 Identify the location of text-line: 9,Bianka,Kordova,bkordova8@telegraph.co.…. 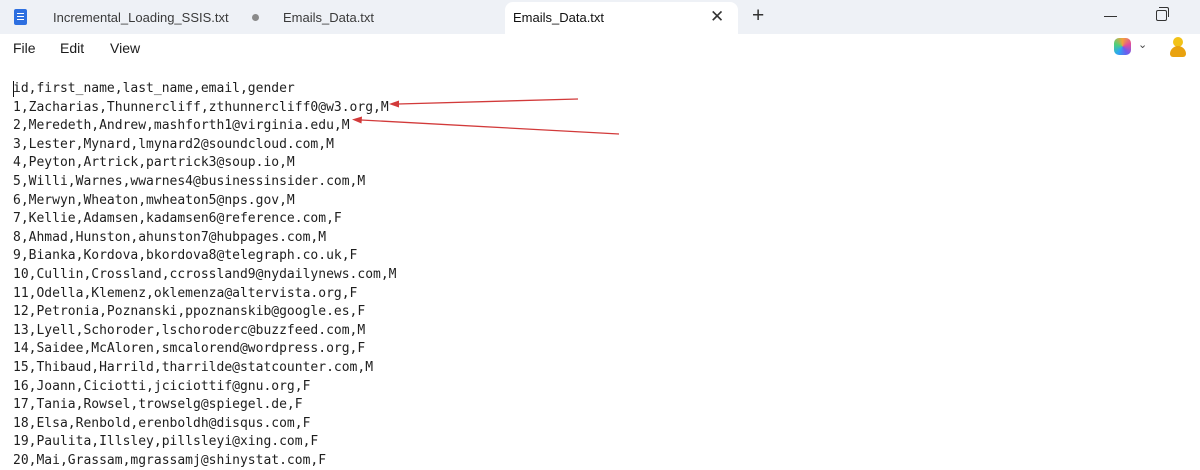
(185, 256).